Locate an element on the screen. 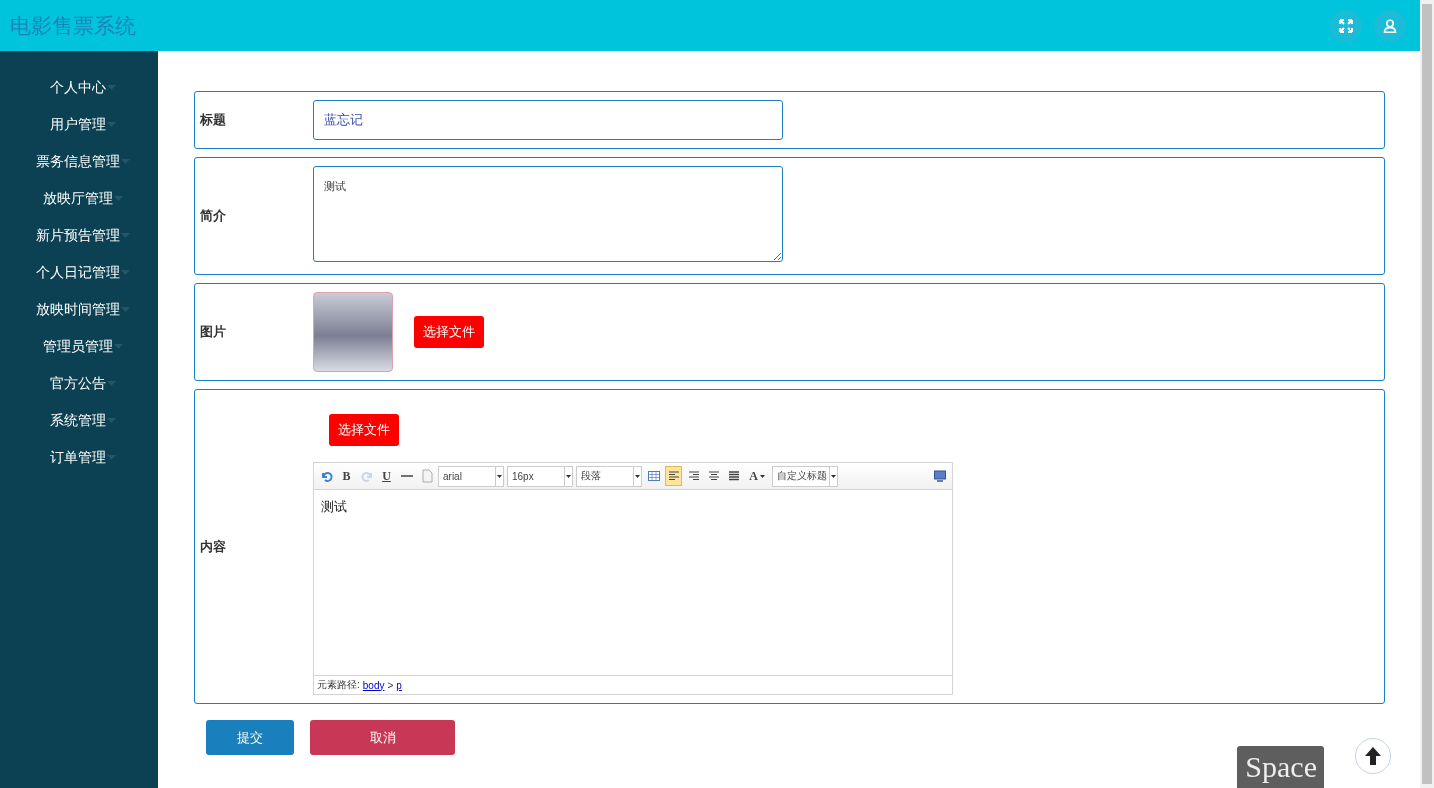 This screenshot has width=1434, height=788. dropdown-select: 段落 is located at coordinates (609, 476).